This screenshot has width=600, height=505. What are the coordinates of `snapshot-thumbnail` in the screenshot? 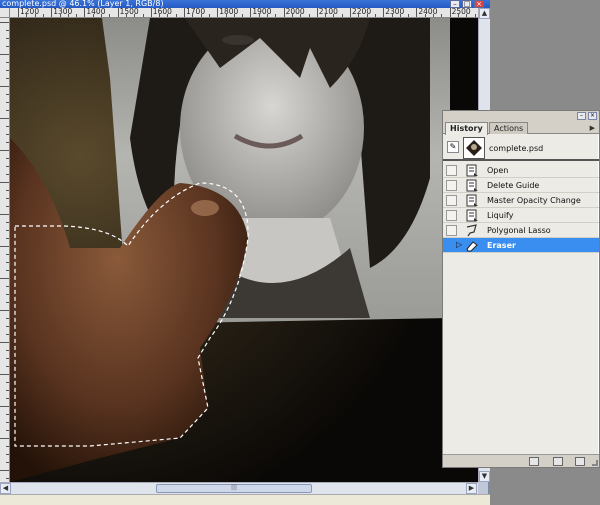 It's located at (474, 148).